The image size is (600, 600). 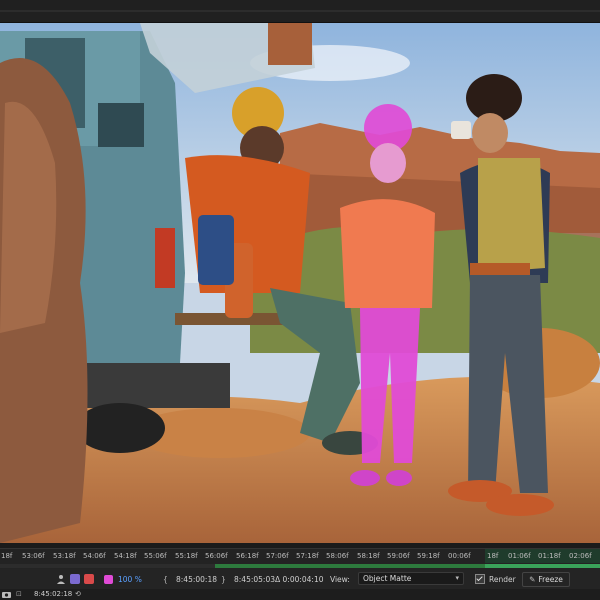 What do you see at coordinates (120, 428) in the screenshot?
I see `van-tire` at bounding box center [120, 428].